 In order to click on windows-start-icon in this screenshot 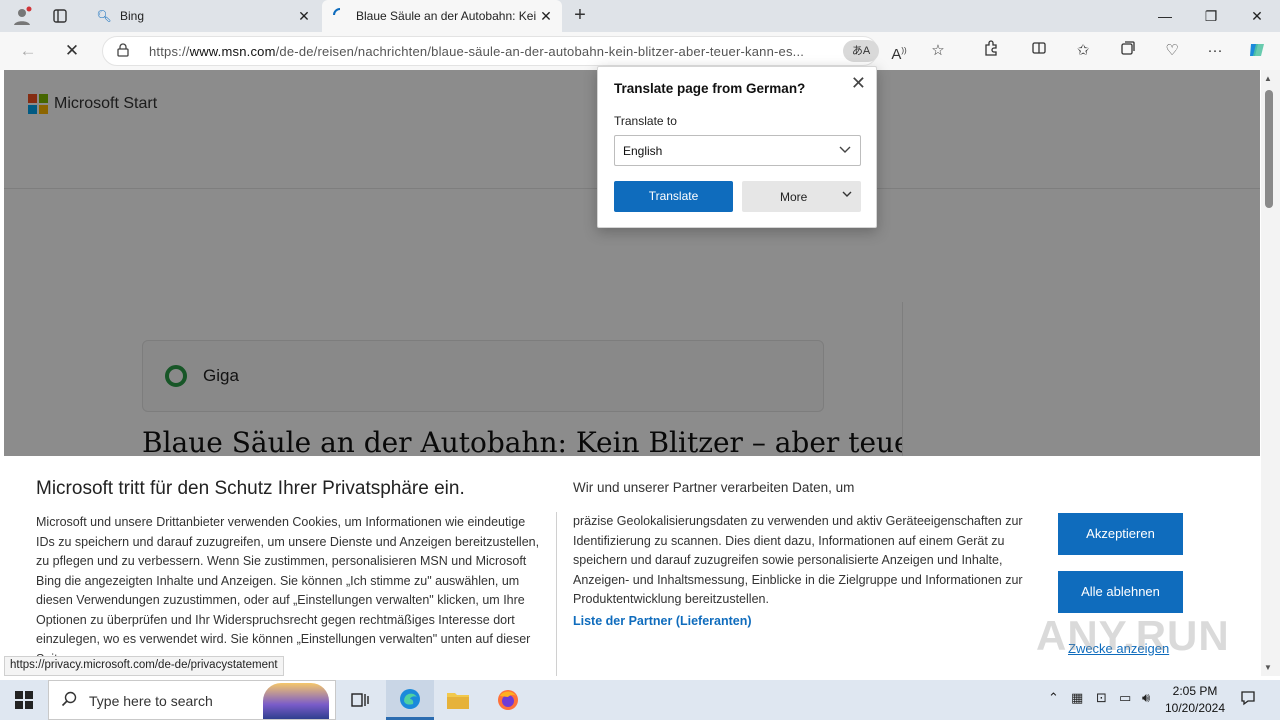, I will do `click(24, 700)`.